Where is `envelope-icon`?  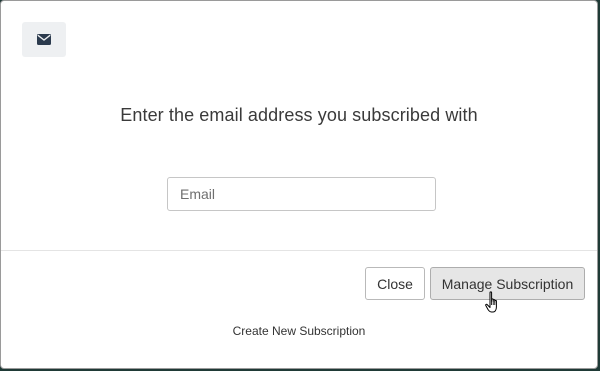 envelope-icon is located at coordinates (44, 39).